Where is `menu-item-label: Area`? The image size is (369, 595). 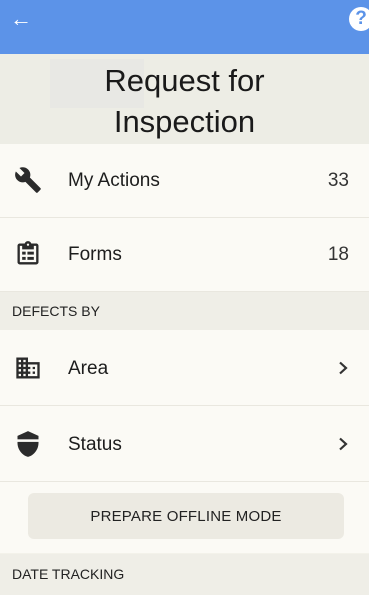 menu-item-label: Area is located at coordinates (88, 368).